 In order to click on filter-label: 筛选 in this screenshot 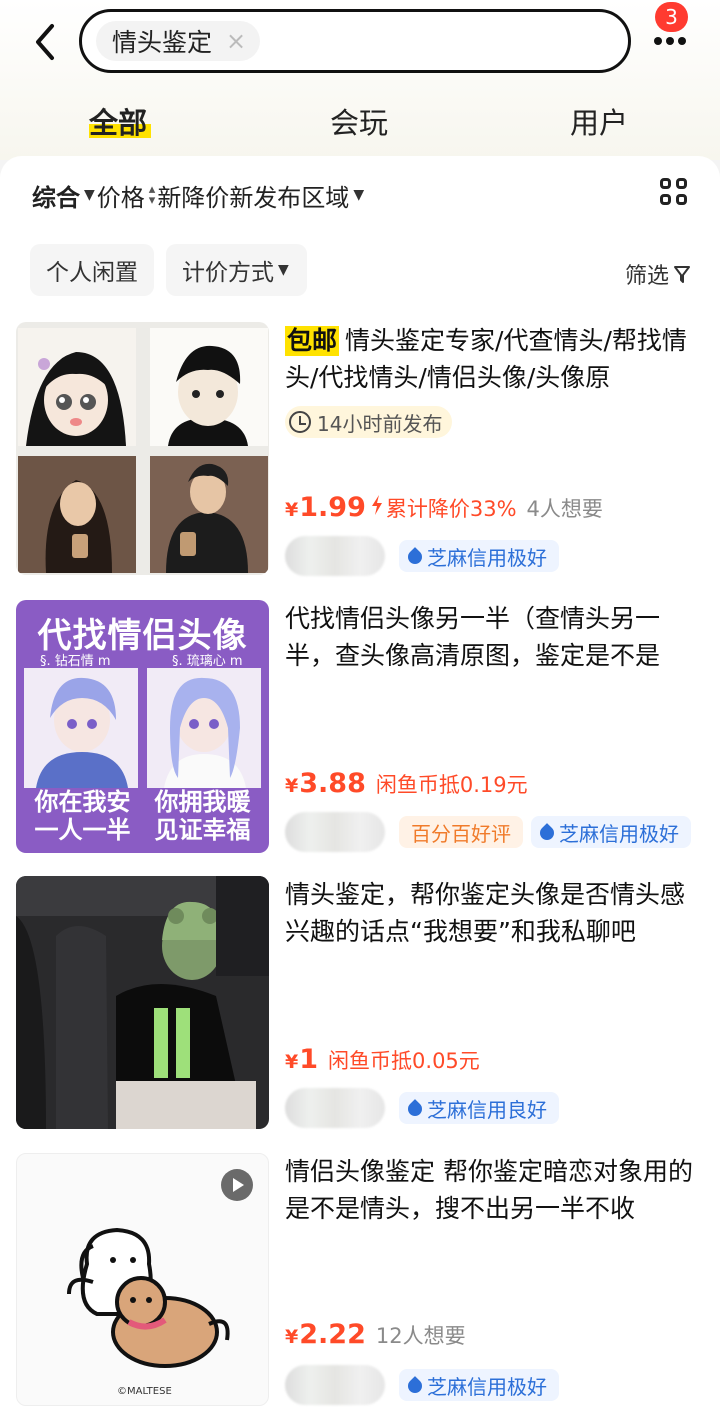, I will do `click(647, 276)`.